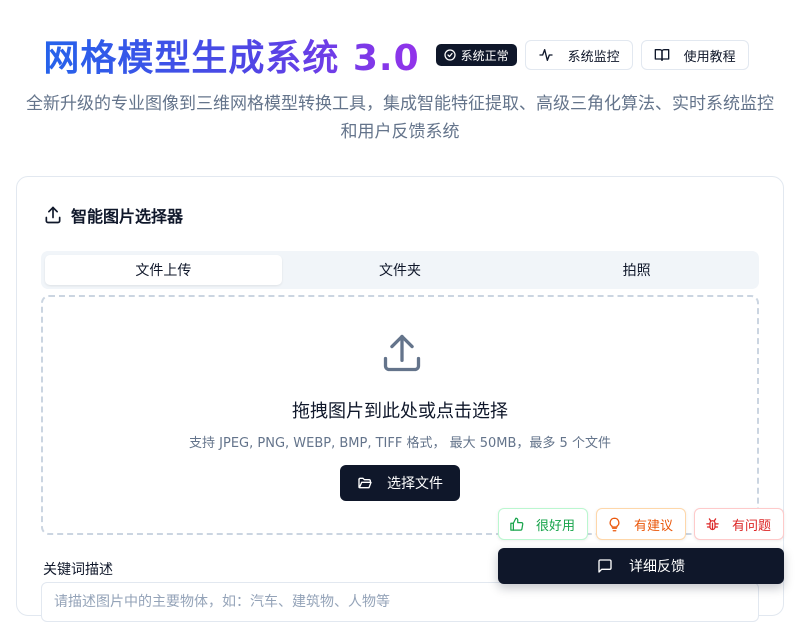 The width and height of the screenshot is (800, 622). What do you see at coordinates (752, 526) in the screenshot?
I see `feedback-bug-label: 有问题` at bounding box center [752, 526].